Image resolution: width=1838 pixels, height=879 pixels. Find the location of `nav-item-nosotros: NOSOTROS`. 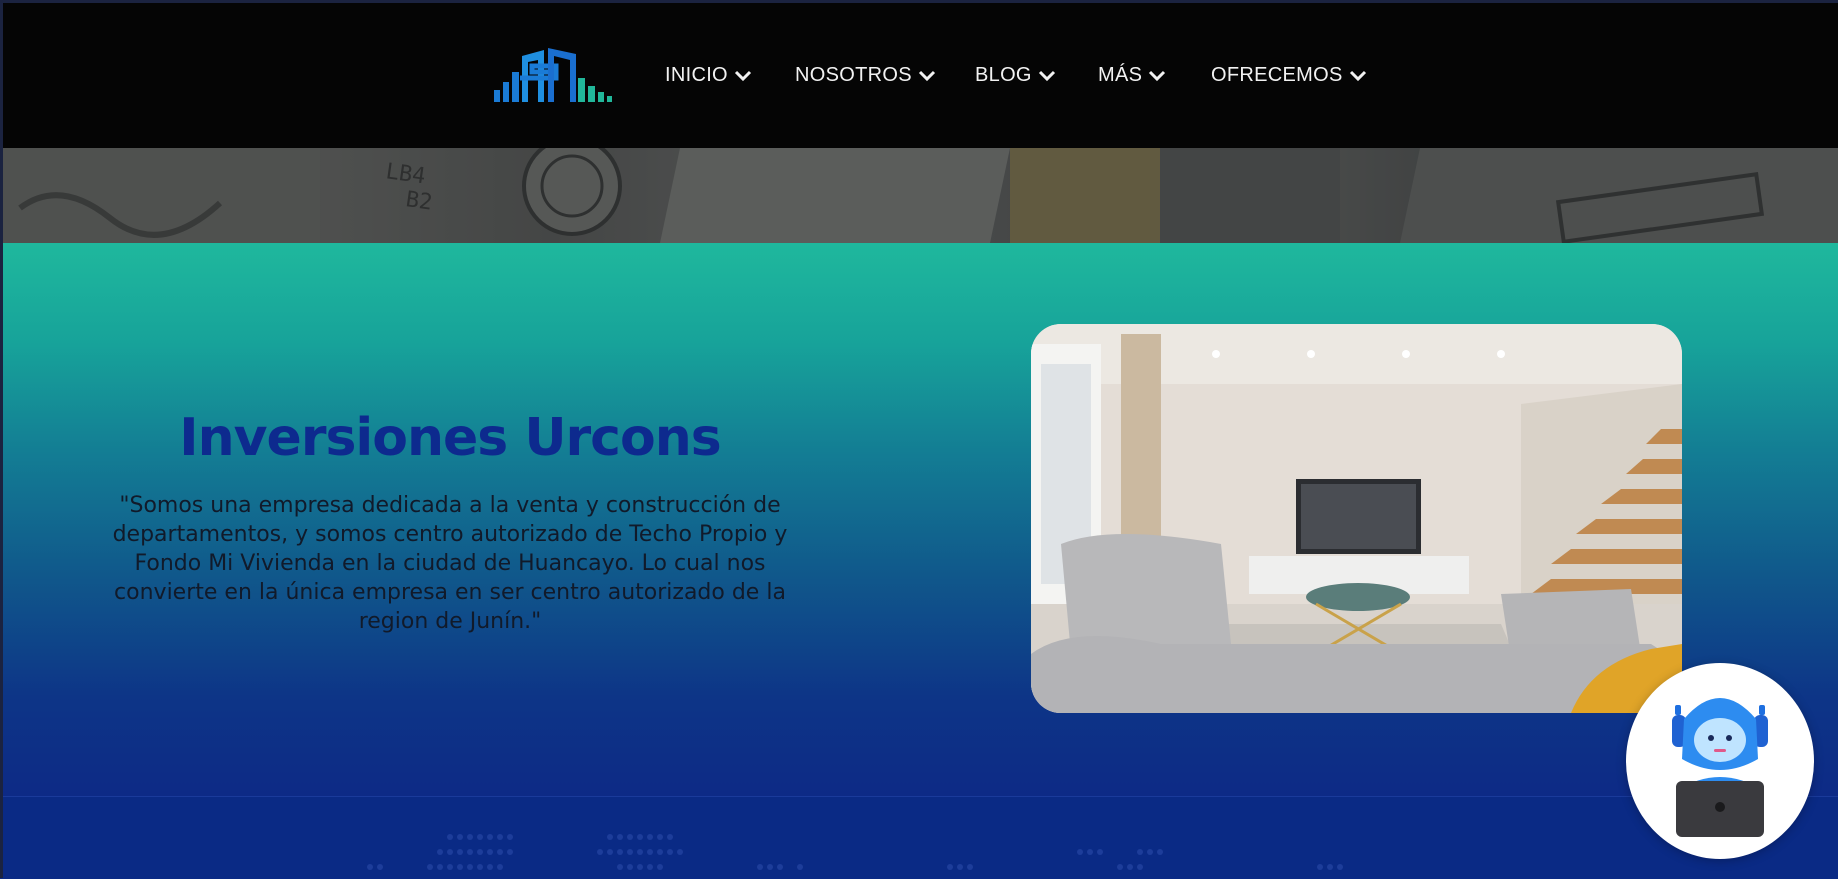

nav-item-nosotros: NOSOTROS is located at coordinates (865, 75).